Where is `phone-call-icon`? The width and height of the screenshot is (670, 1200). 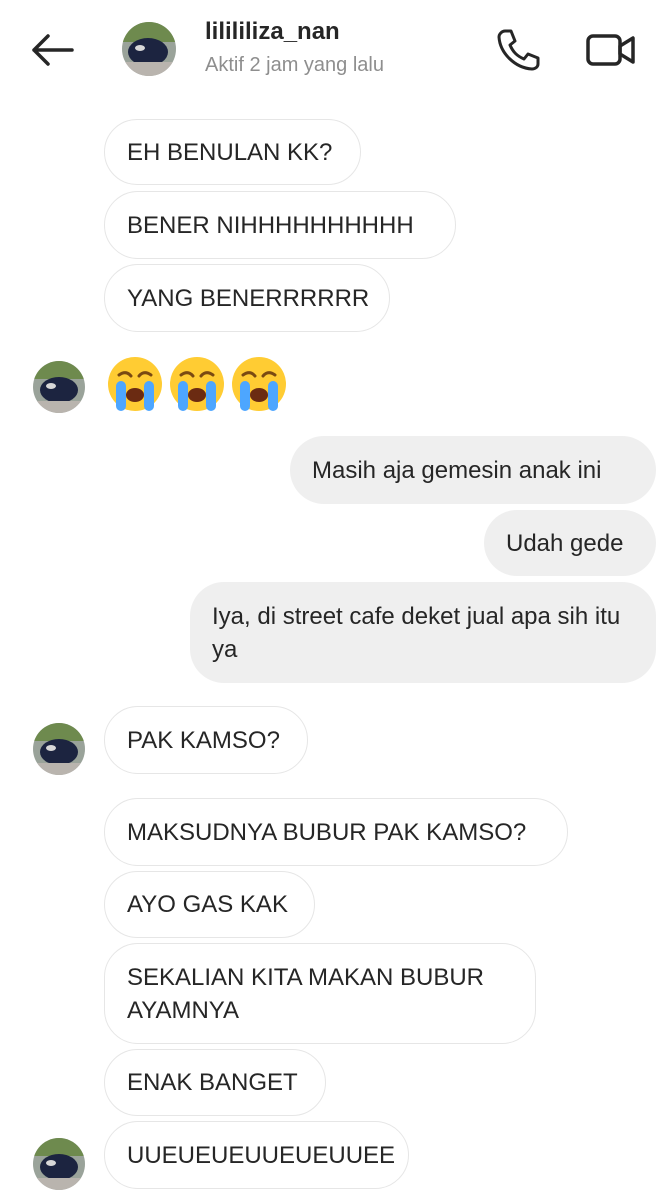
phone-call-icon is located at coordinates (518, 50).